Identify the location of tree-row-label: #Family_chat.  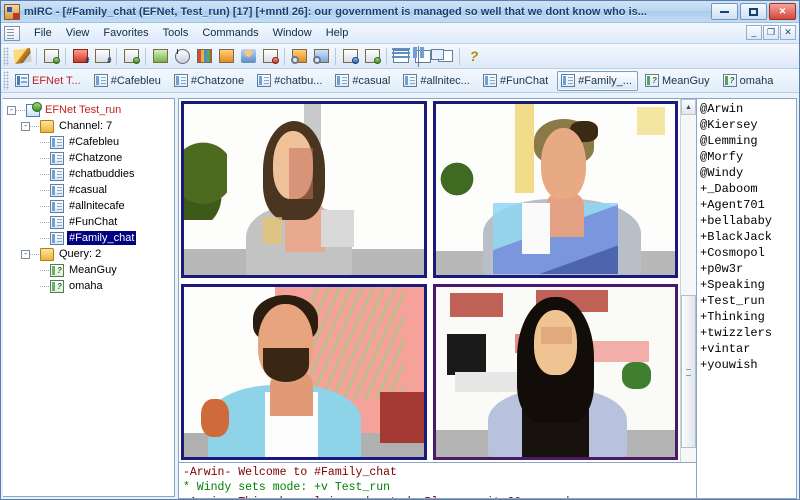
(102, 238).